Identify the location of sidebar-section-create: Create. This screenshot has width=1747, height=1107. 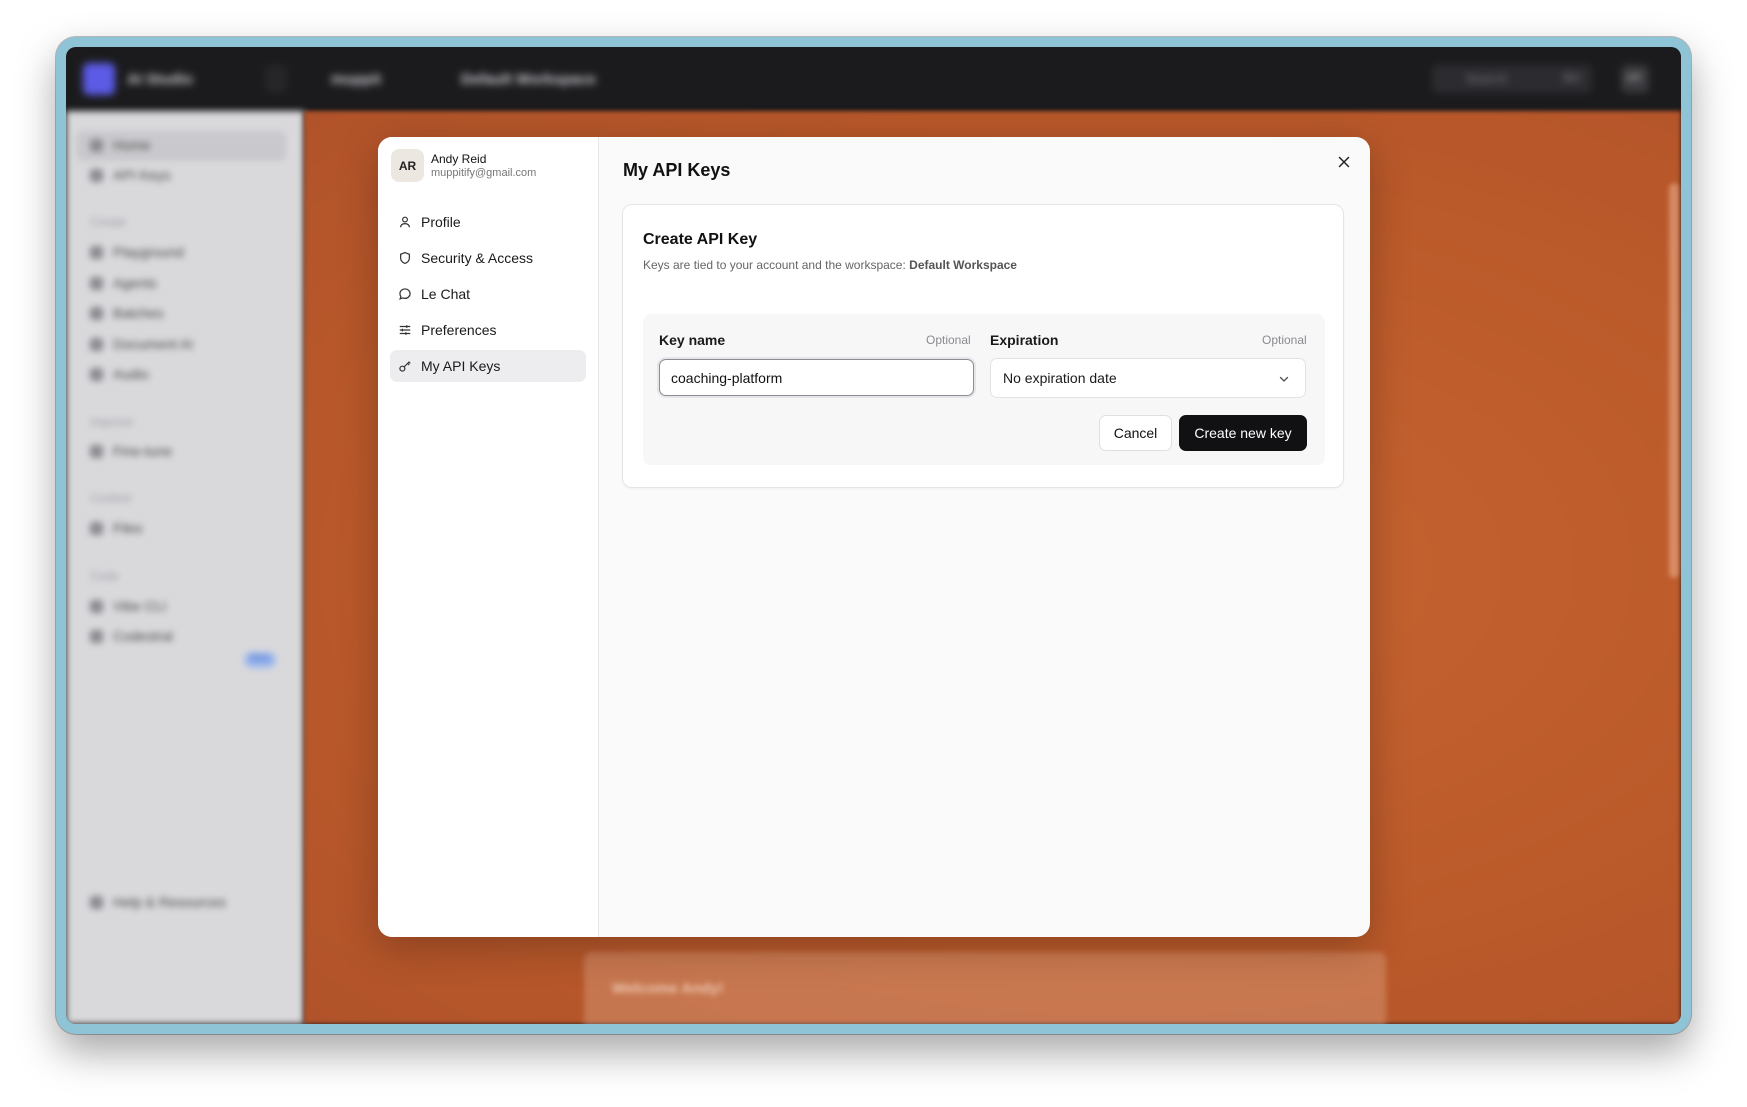
(108, 222).